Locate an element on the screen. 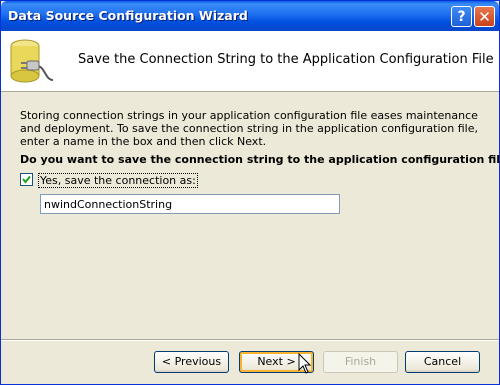  help-button: ? is located at coordinates (461, 16).